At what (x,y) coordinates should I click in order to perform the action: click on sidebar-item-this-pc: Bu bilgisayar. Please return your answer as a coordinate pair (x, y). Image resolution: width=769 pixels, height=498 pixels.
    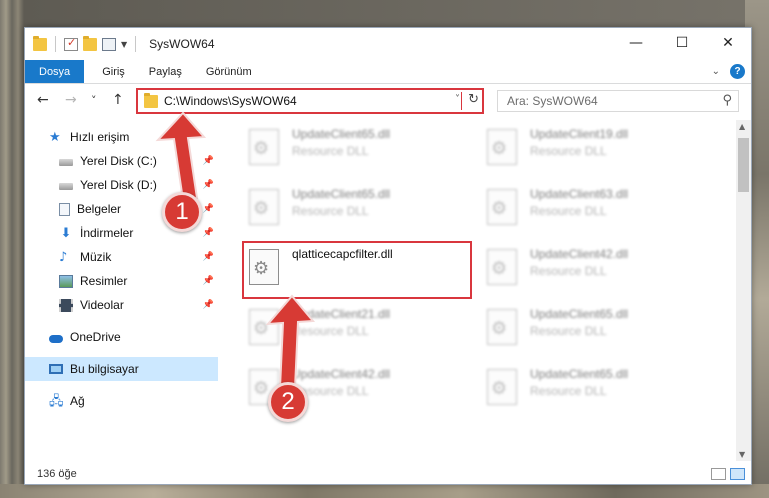
    Looking at the image, I should click on (121, 369).